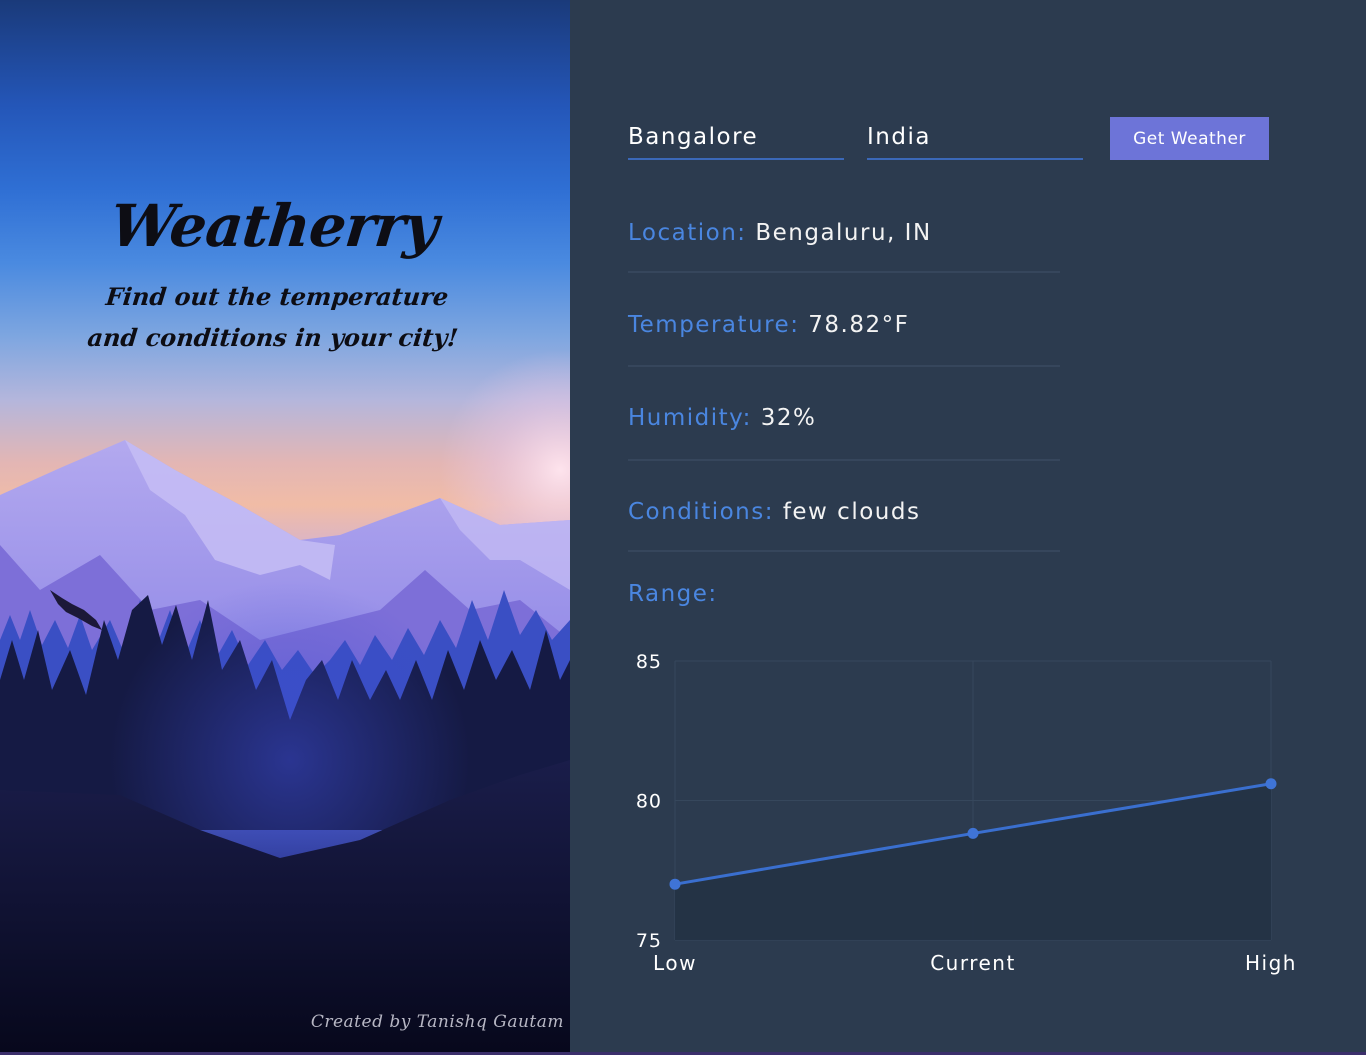 The width and height of the screenshot is (1366, 1055). What do you see at coordinates (274, 226) in the screenshot?
I see `app-title: Weatherry` at bounding box center [274, 226].